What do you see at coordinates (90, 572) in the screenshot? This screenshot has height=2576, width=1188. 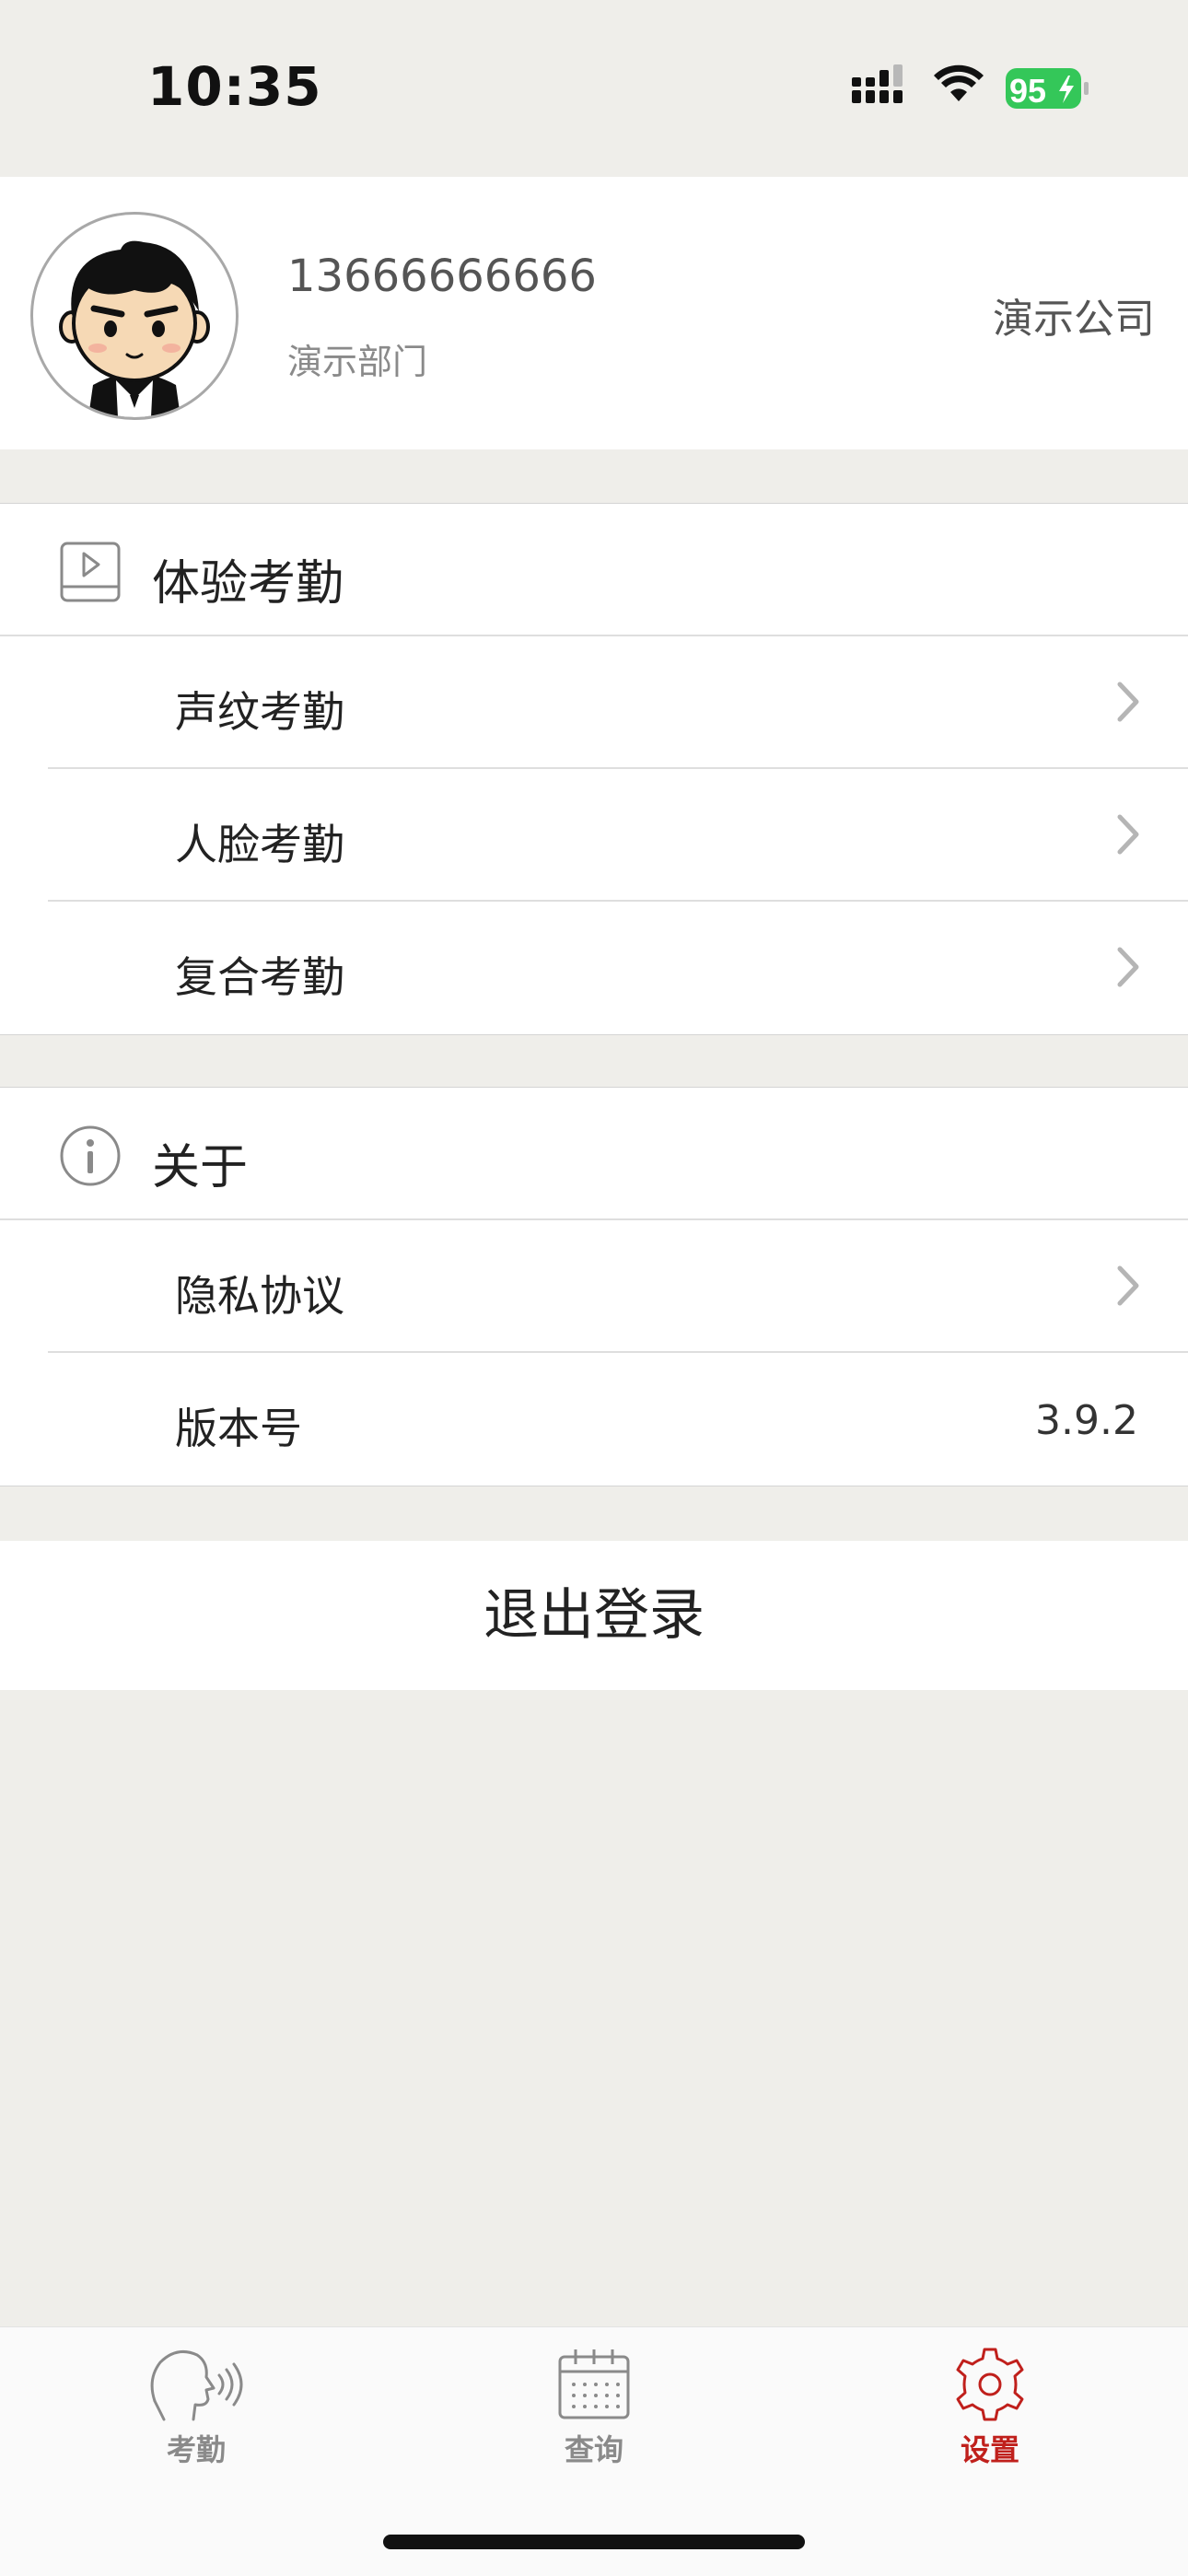 I see `play-card-icon` at bounding box center [90, 572].